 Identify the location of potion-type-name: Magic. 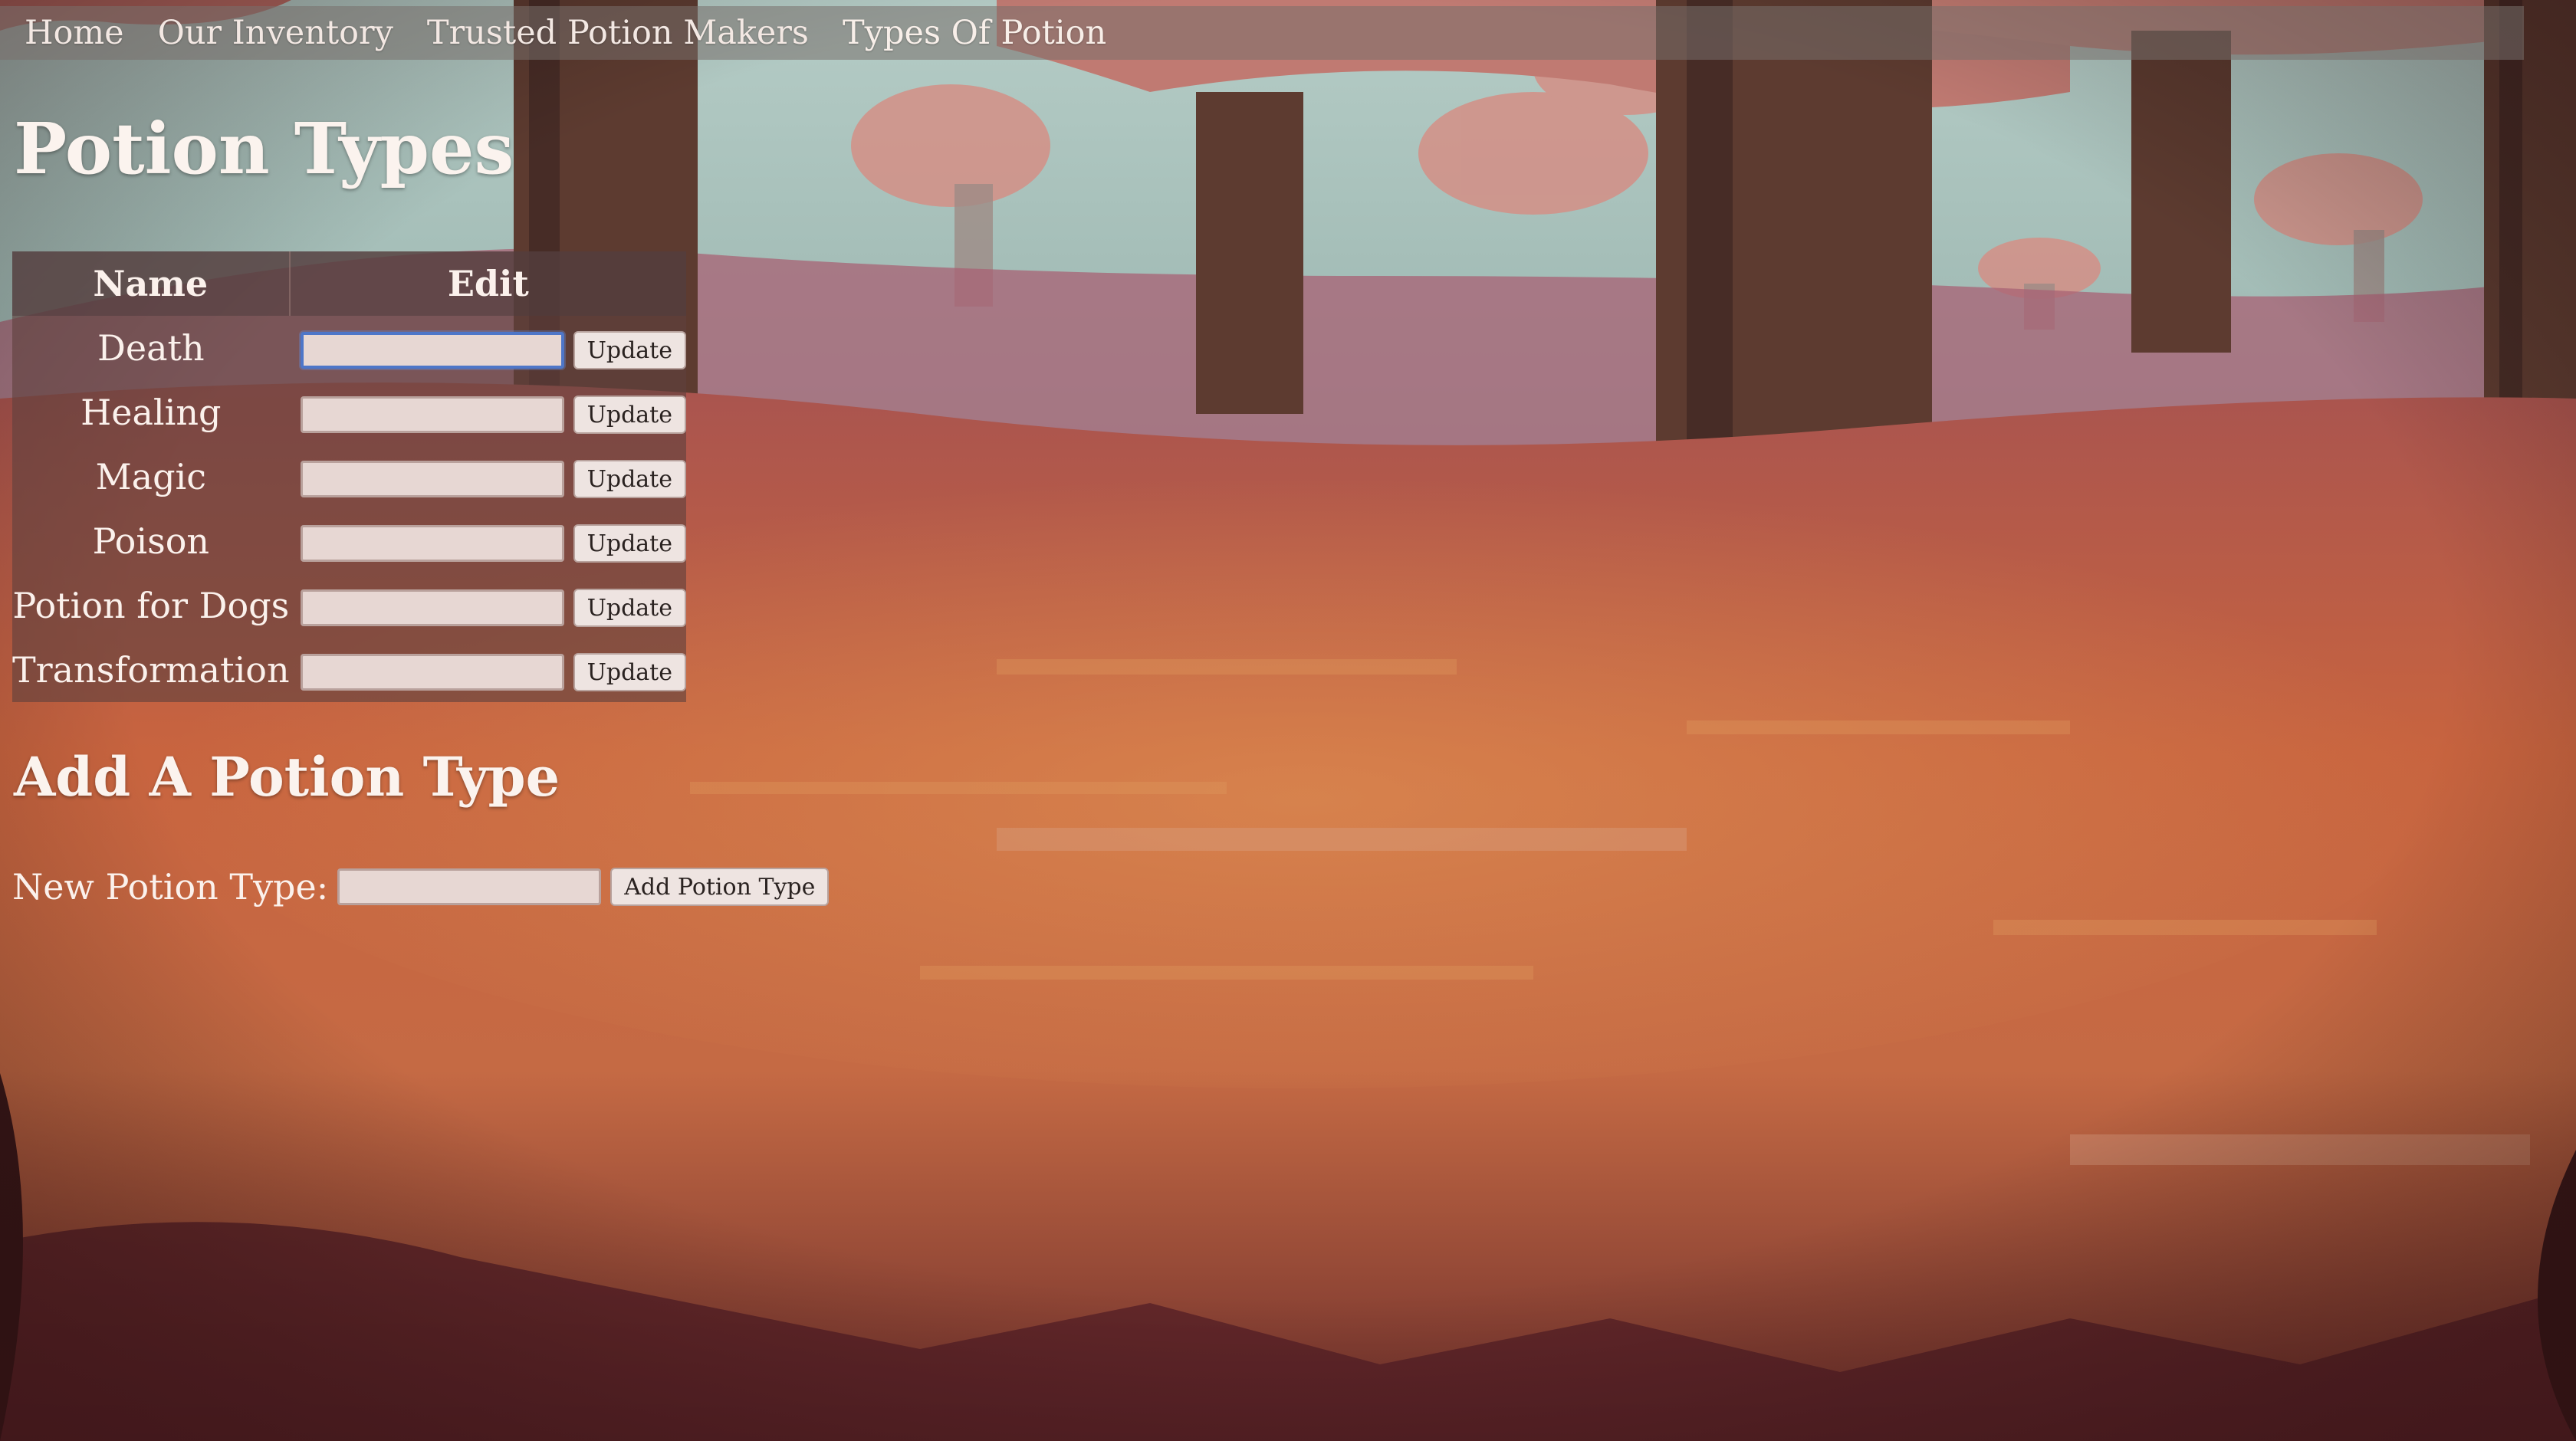
(151, 476).